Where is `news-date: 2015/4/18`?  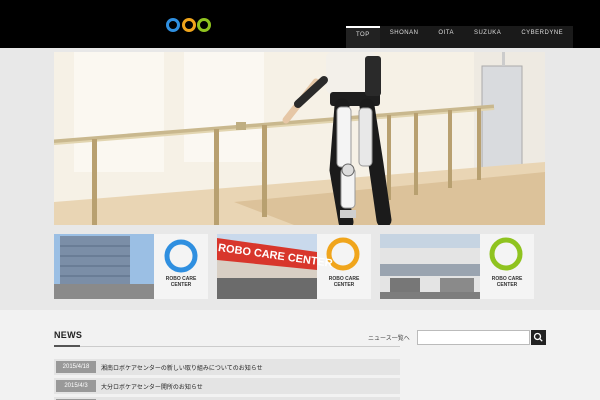 news-date: 2015/4/18 is located at coordinates (76, 367).